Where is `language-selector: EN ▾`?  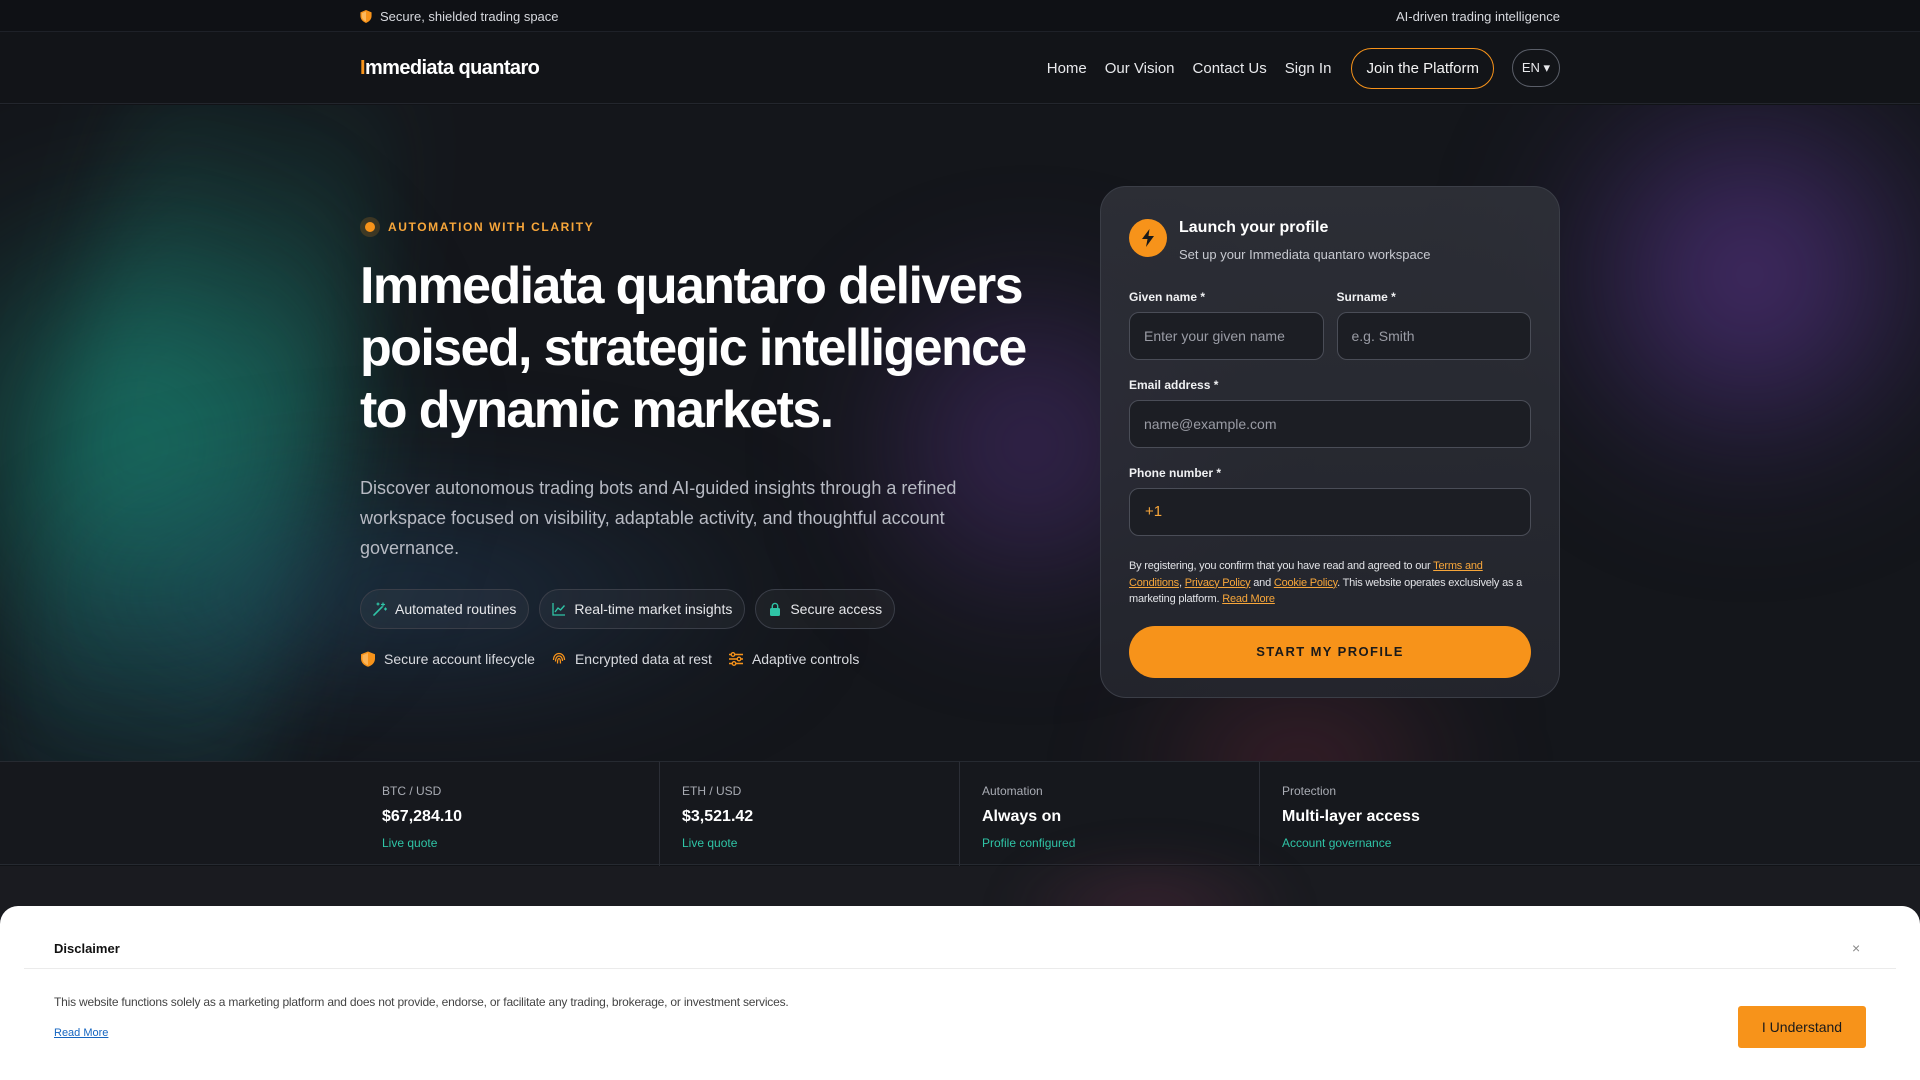
language-selector: EN ▾ is located at coordinates (1536, 68).